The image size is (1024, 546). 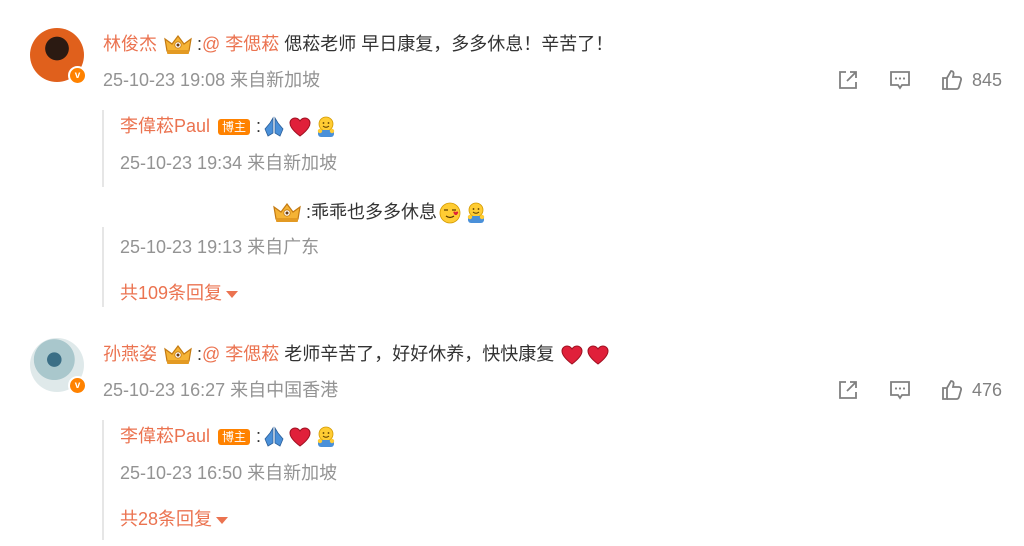 I want to click on commenter-name: 孙燕姿, so click(x=130, y=354).